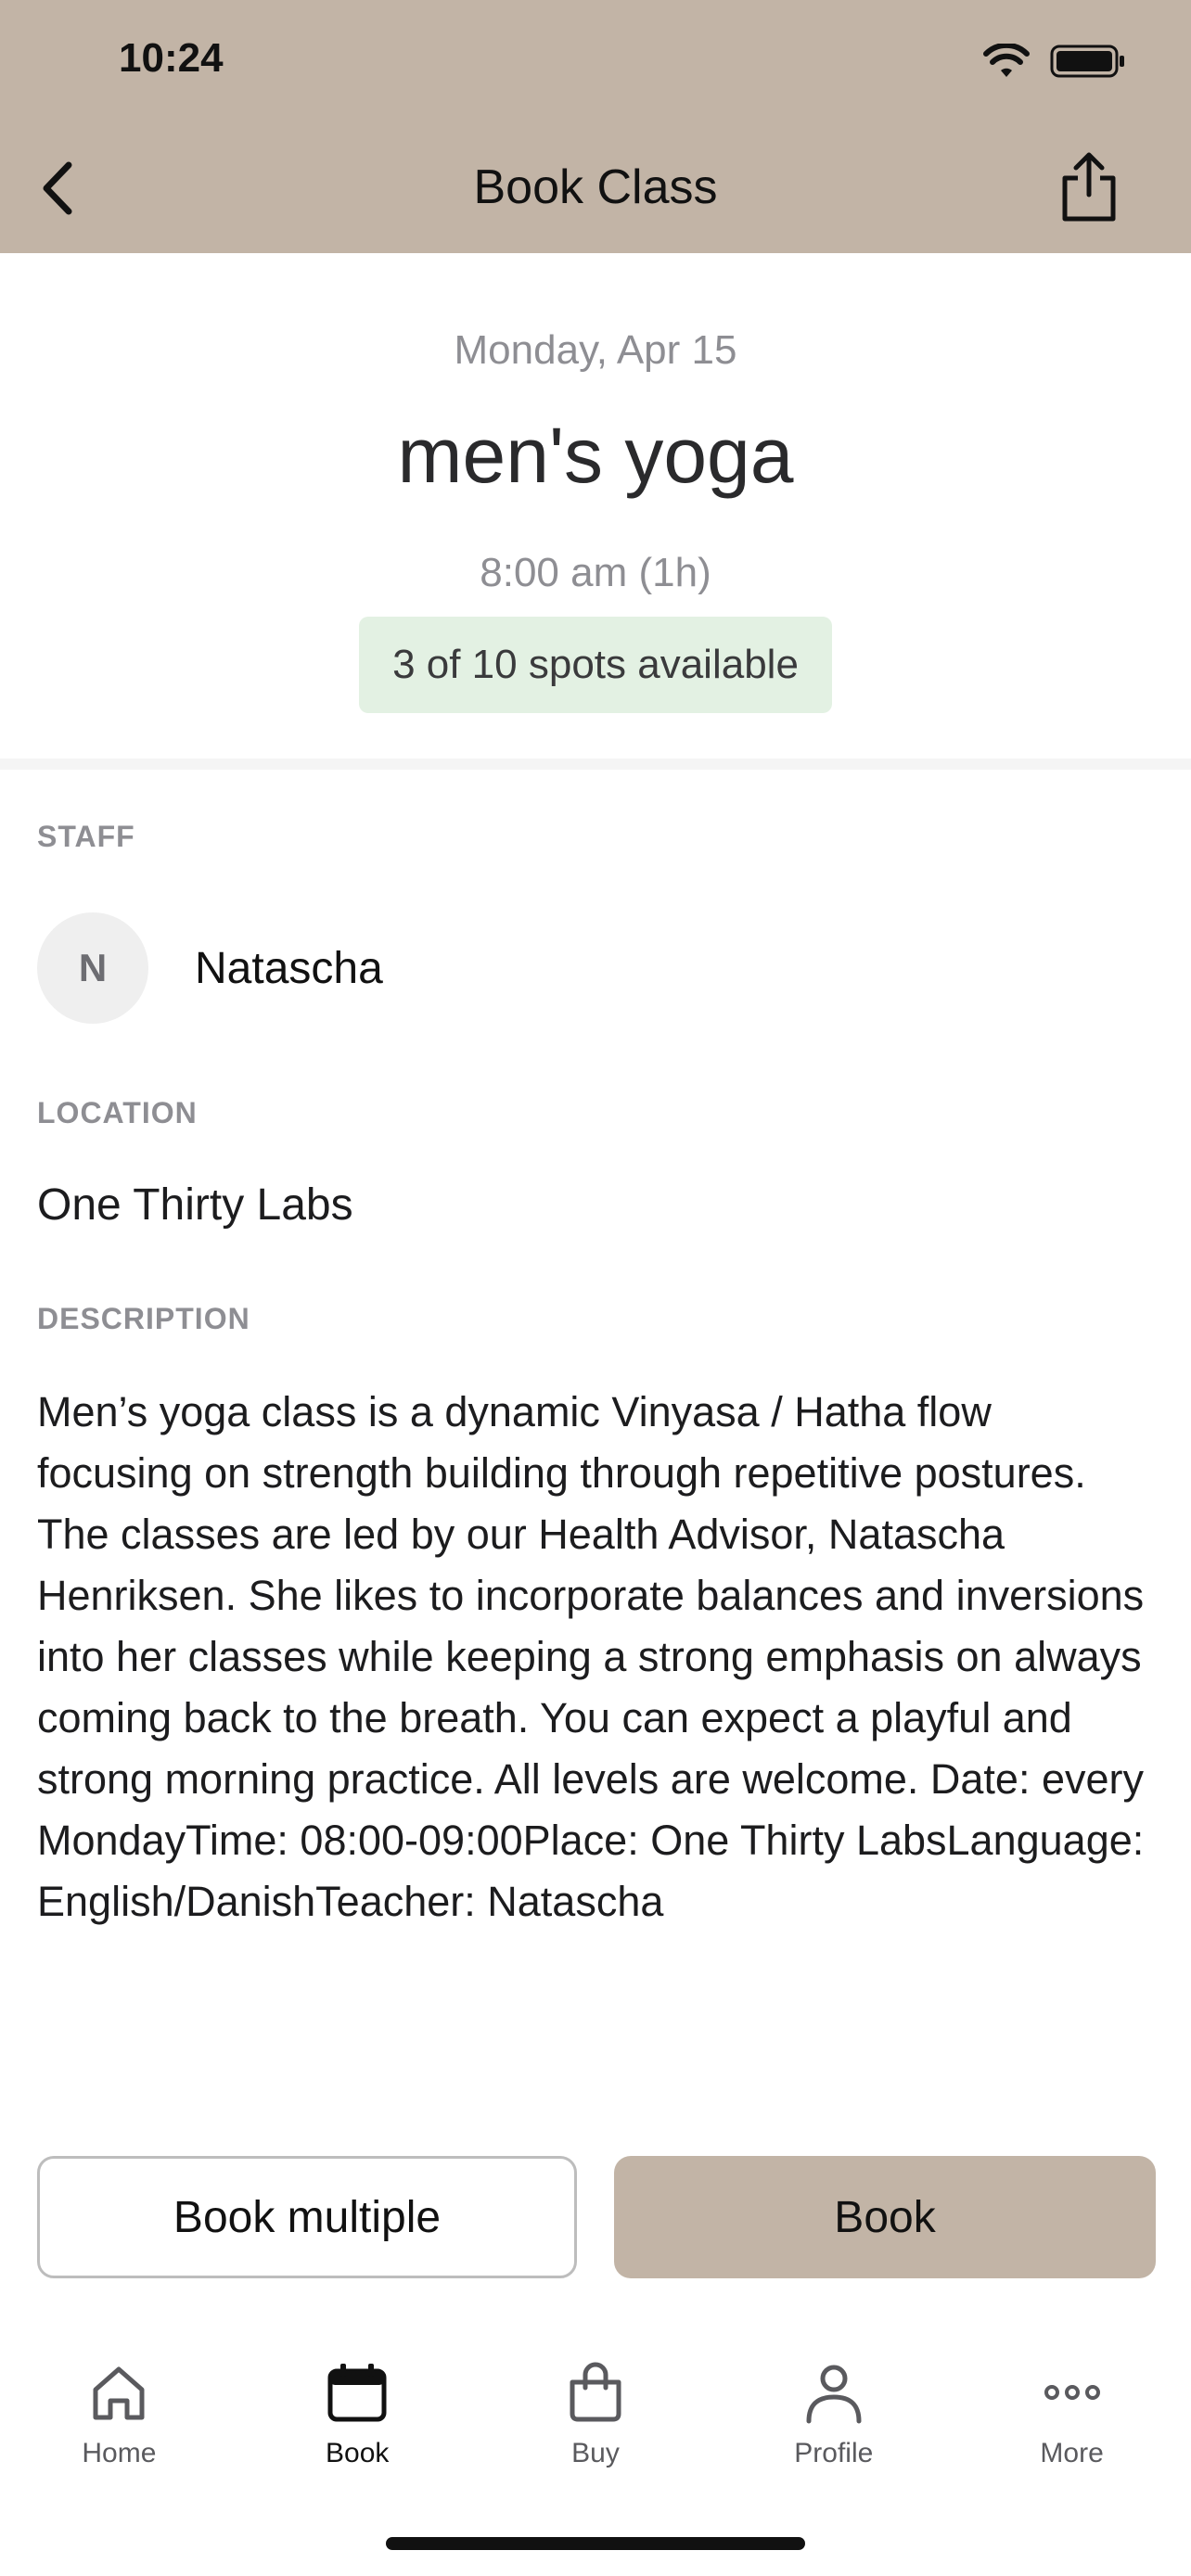  I want to click on person-icon, so click(834, 2394).